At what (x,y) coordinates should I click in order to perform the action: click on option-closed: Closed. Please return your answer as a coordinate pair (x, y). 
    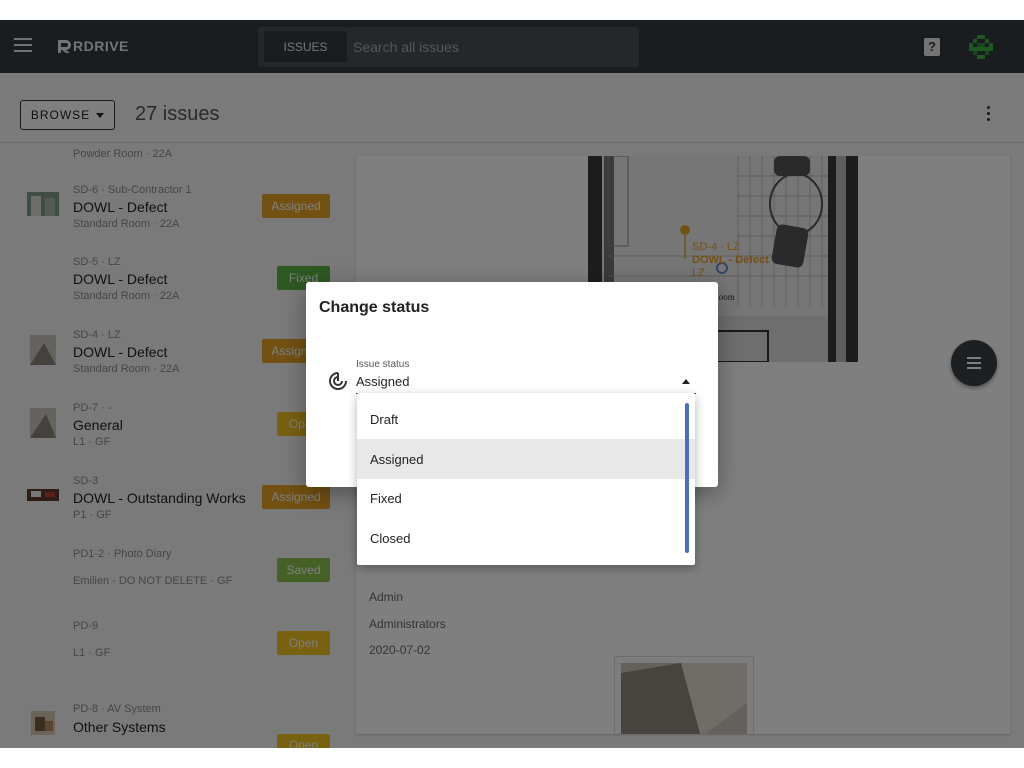
    Looking at the image, I should click on (526, 538).